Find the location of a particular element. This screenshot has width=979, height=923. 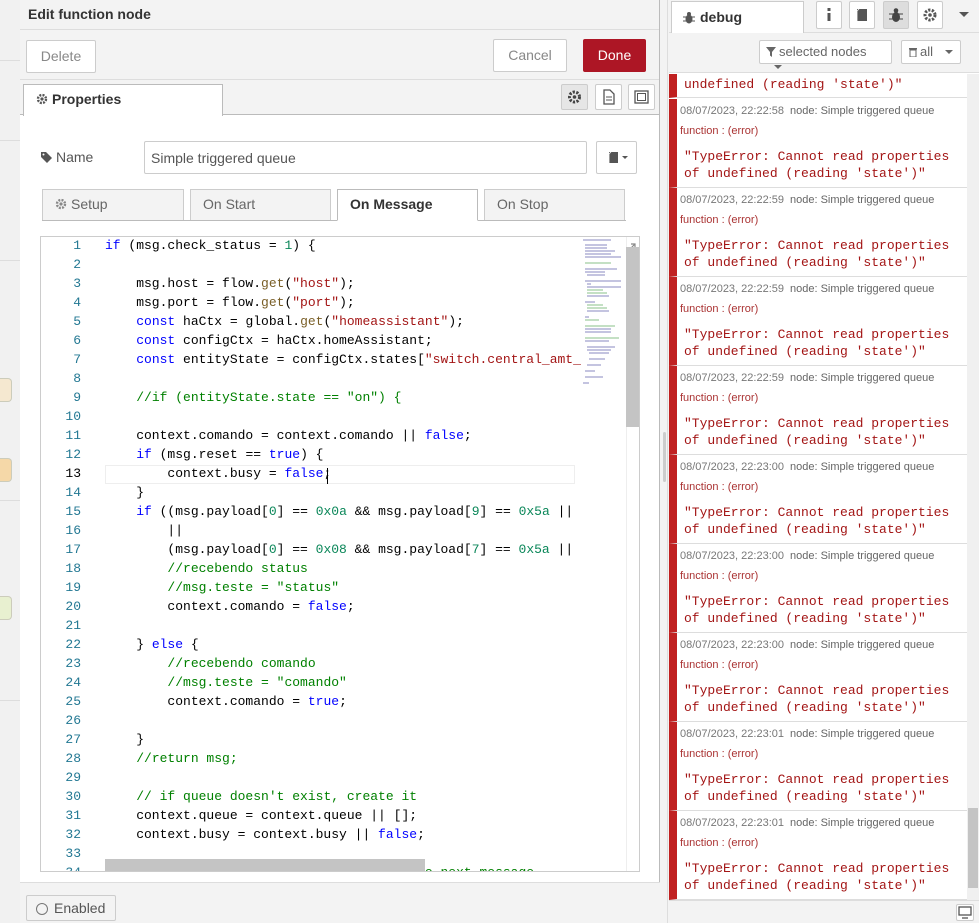

bug-icon is located at coordinates (689, 18).